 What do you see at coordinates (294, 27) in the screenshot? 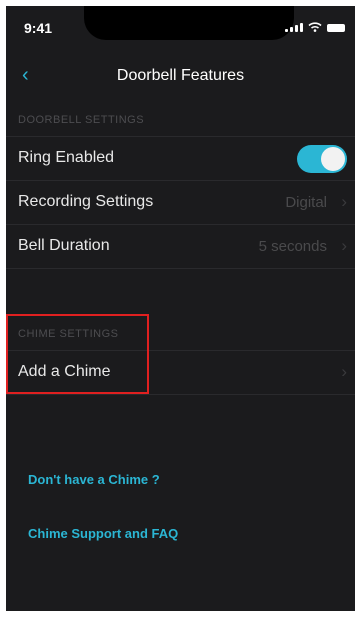
I see `signal-icon` at bounding box center [294, 27].